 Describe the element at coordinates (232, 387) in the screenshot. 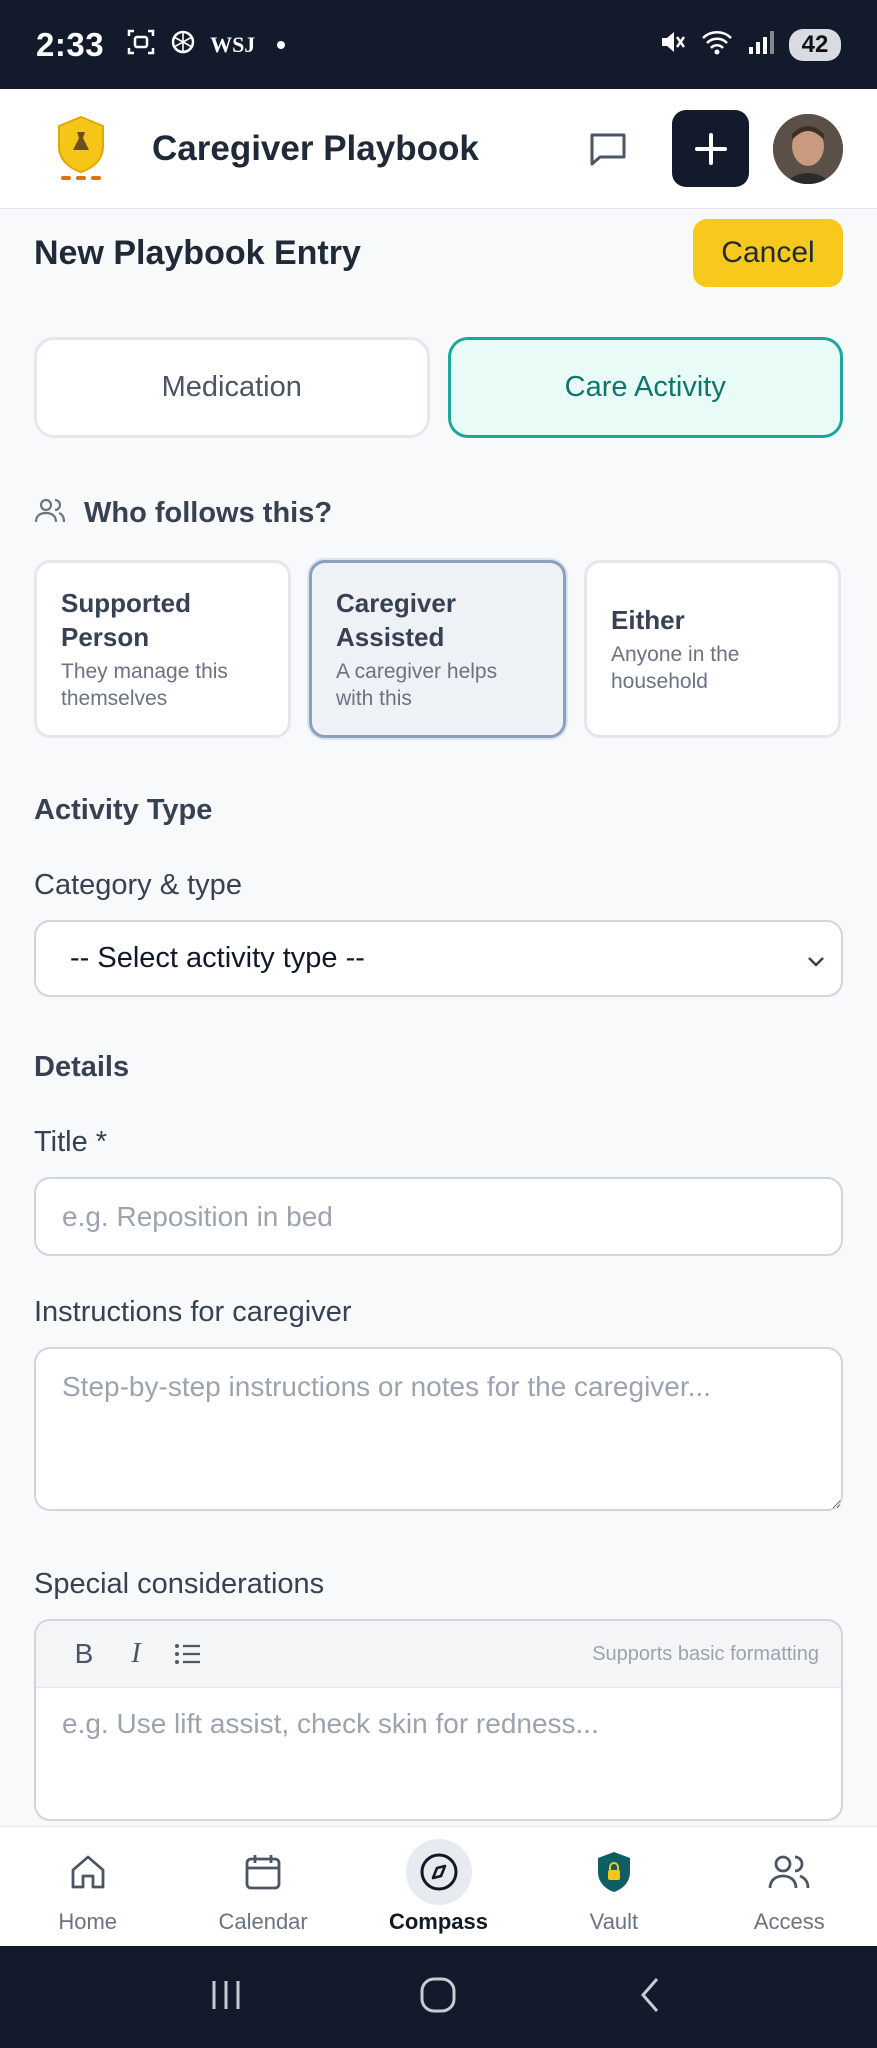

I see `tab-medication: Medication` at that location.